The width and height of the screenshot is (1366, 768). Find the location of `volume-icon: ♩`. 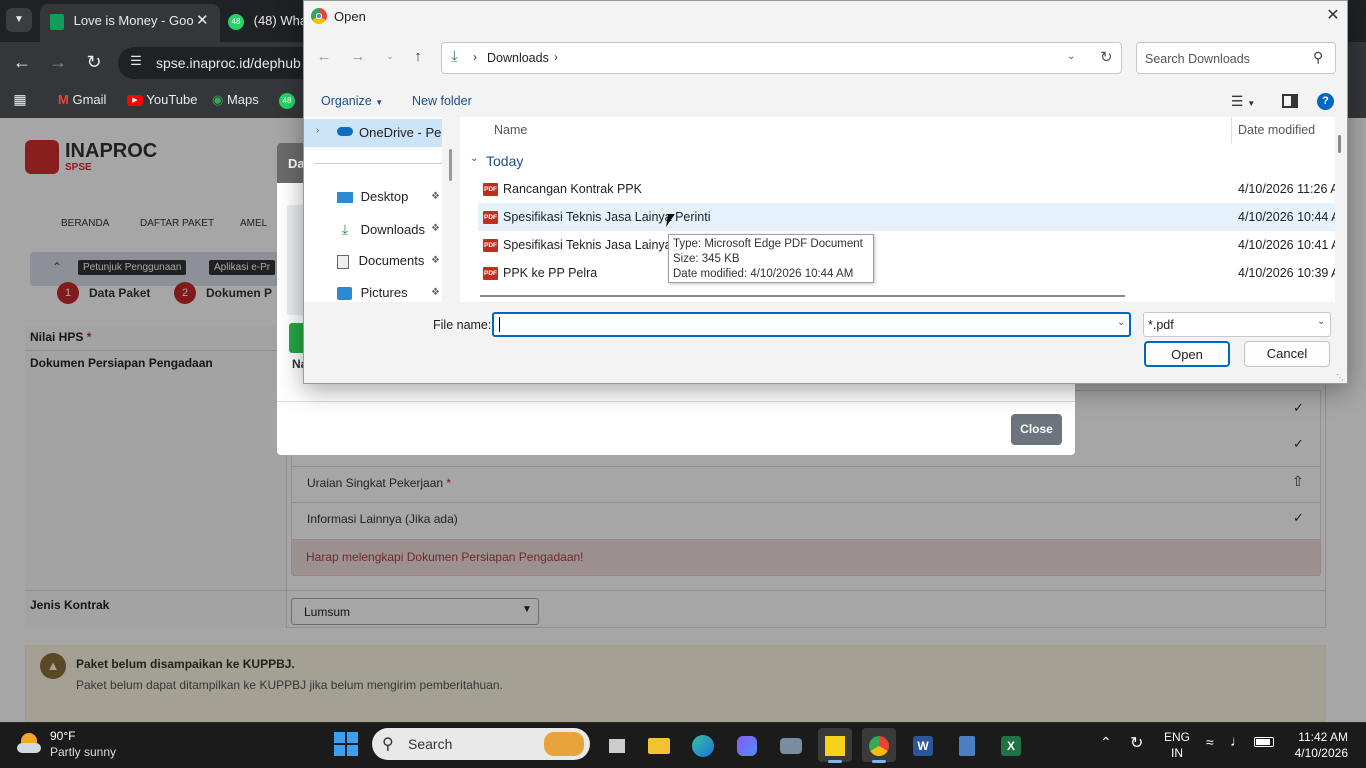

volume-icon: ♩ is located at coordinates (1237, 741).